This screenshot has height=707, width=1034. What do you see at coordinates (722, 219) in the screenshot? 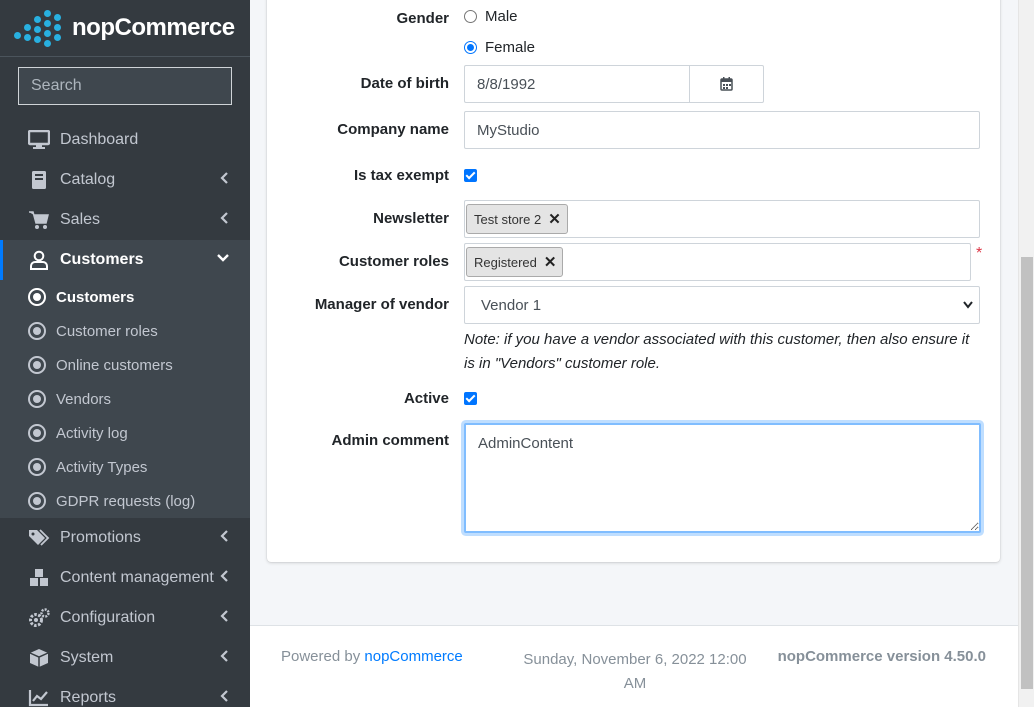
I see `newsletter-select: Test store 2 ✕` at bounding box center [722, 219].